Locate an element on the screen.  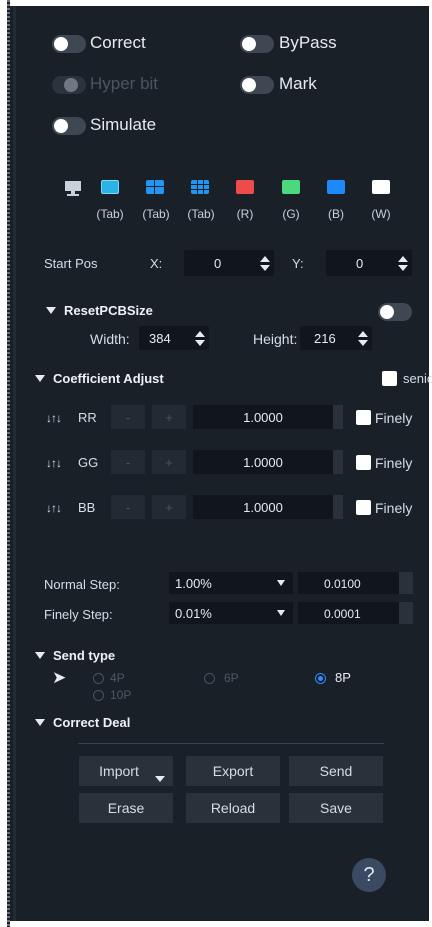
normal-step-selected: 1.00% is located at coordinates (193, 583).